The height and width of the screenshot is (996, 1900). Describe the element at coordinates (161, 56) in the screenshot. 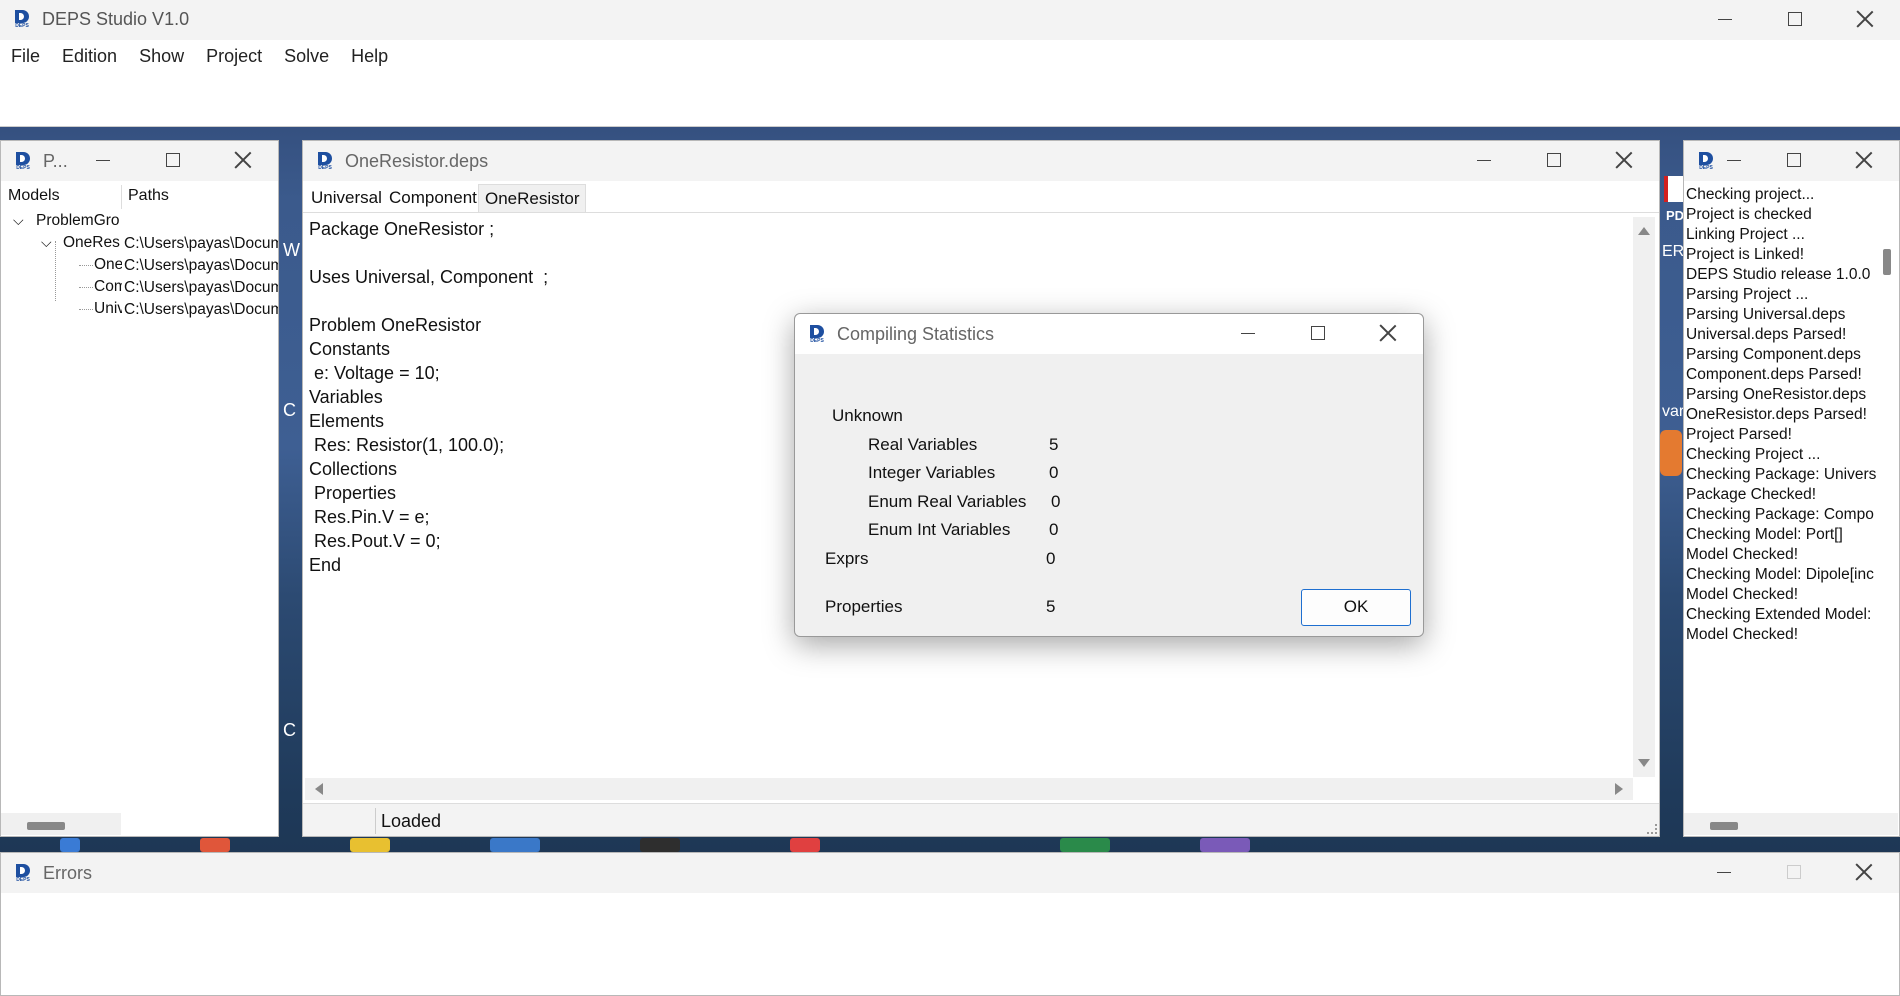

I see `menu-show: Show` at that location.